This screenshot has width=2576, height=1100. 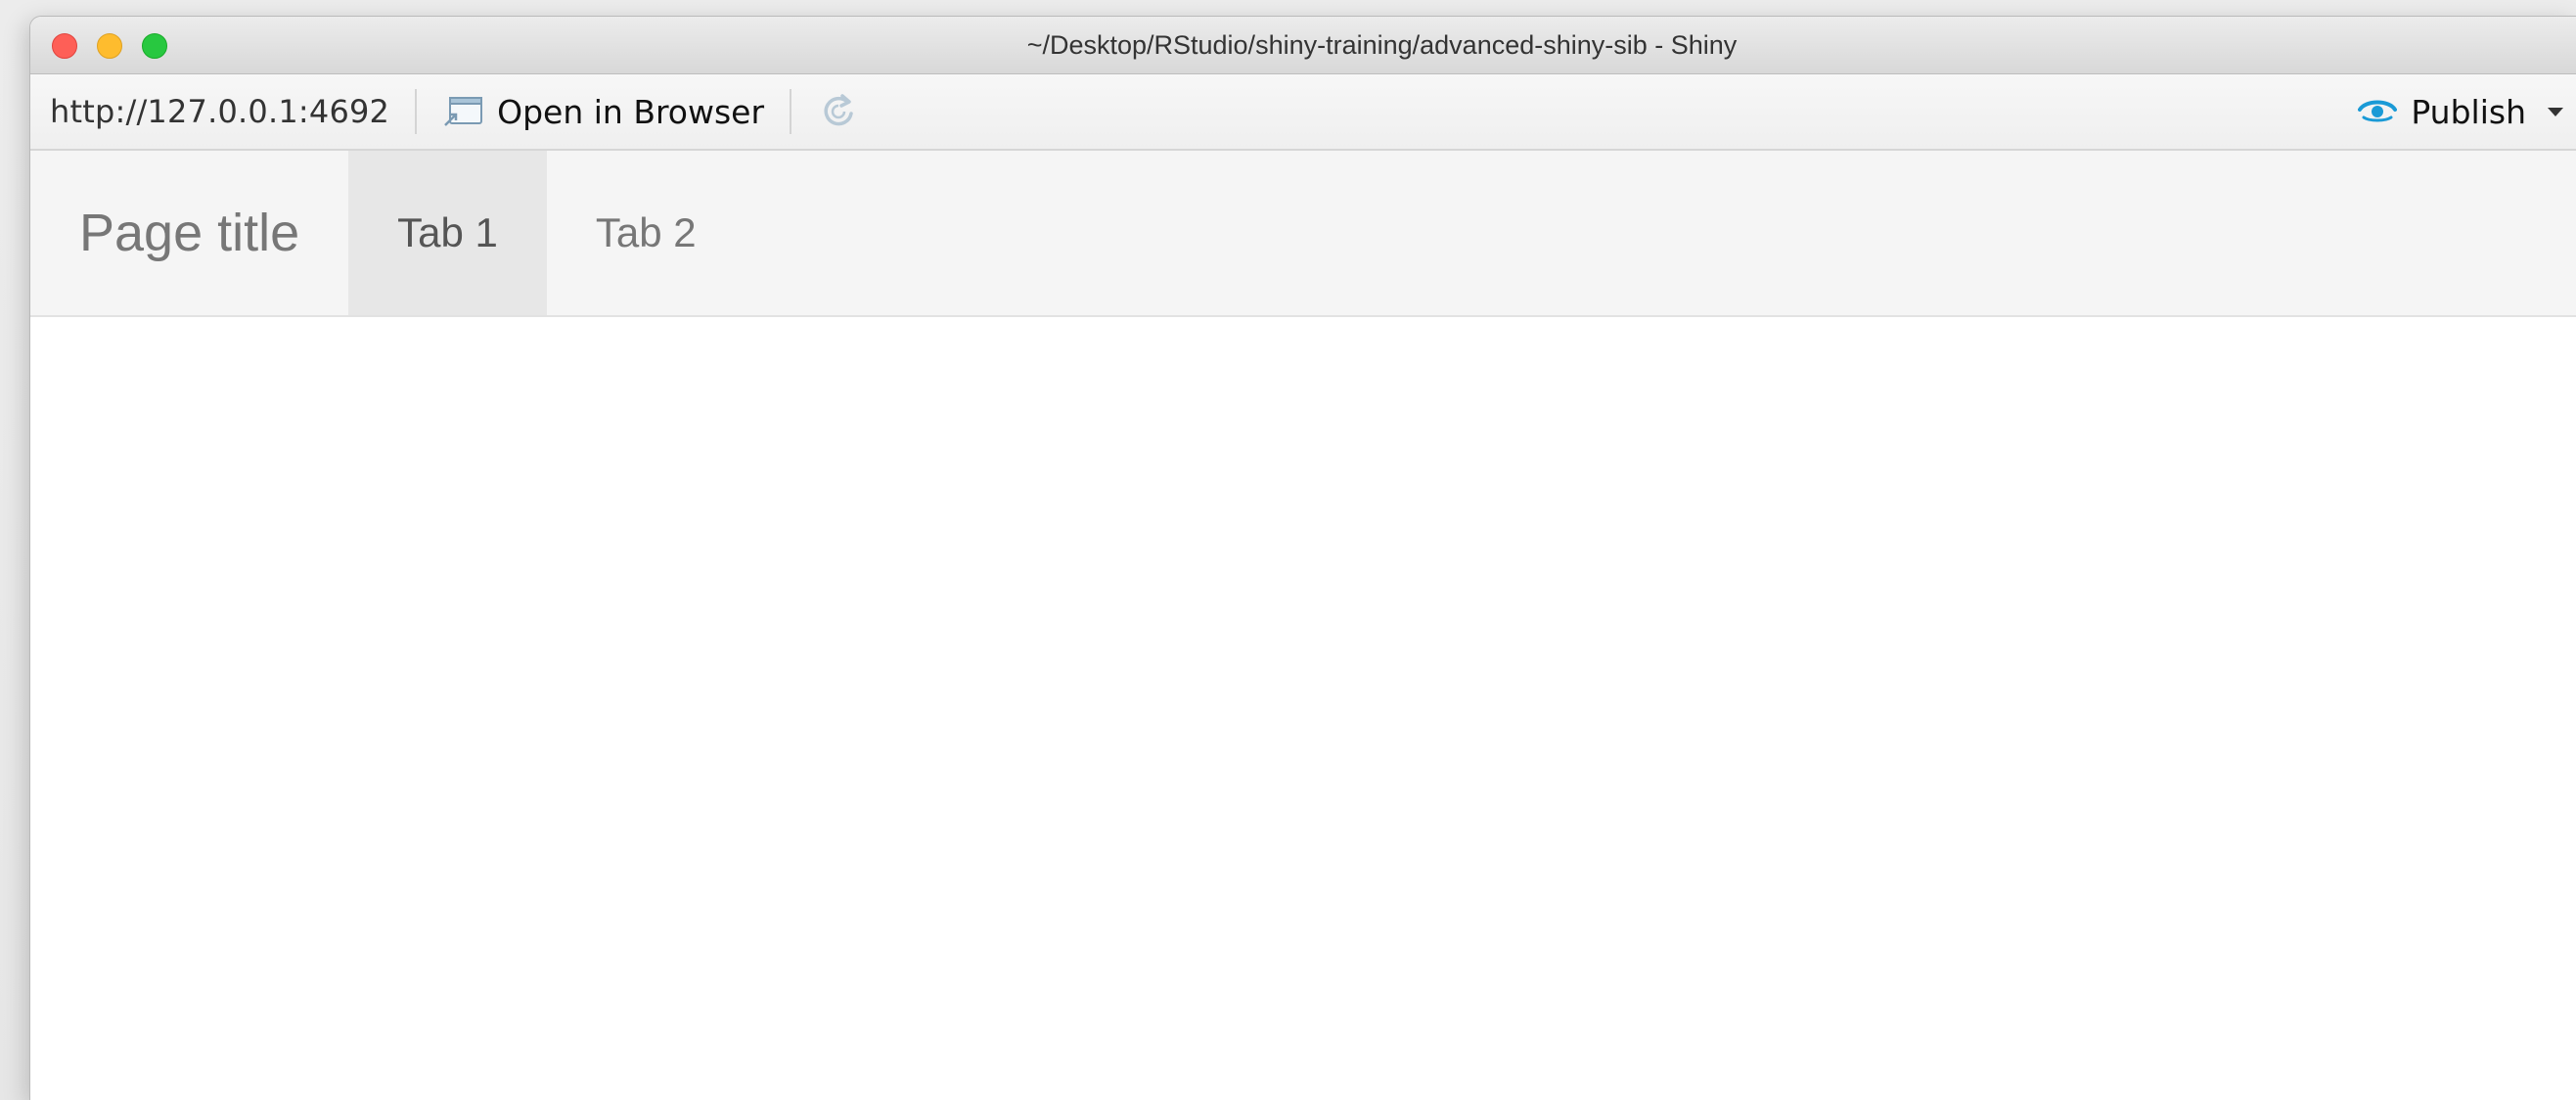 What do you see at coordinates (209, 111) in the screenshot?
I see `url-display: http://127.0.0.1:4692` at bounding box center [209, 111].